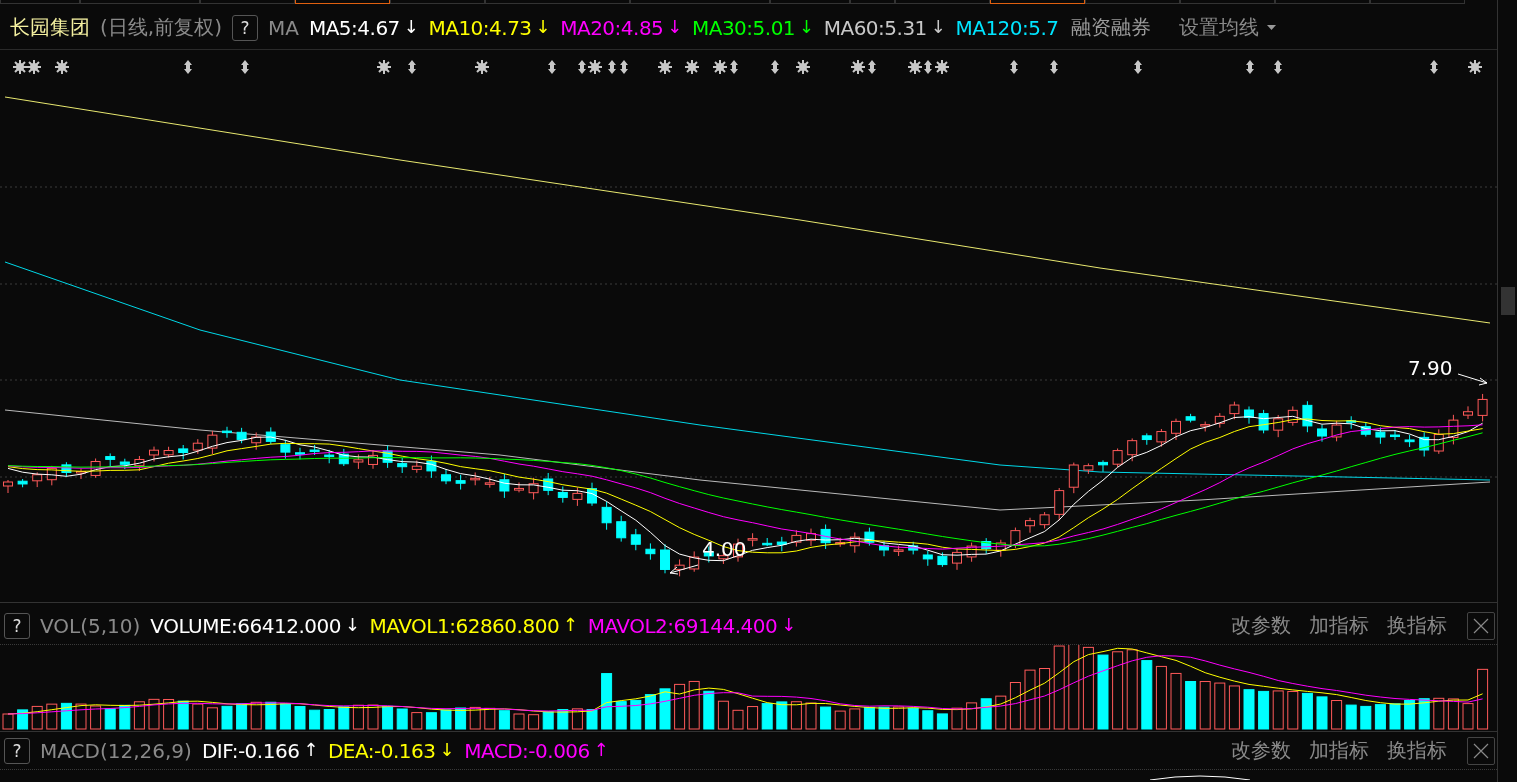  Describe the element at coordinates (1430, 368) in the screenshot. I see `high-price-label: 7.90` at that location.